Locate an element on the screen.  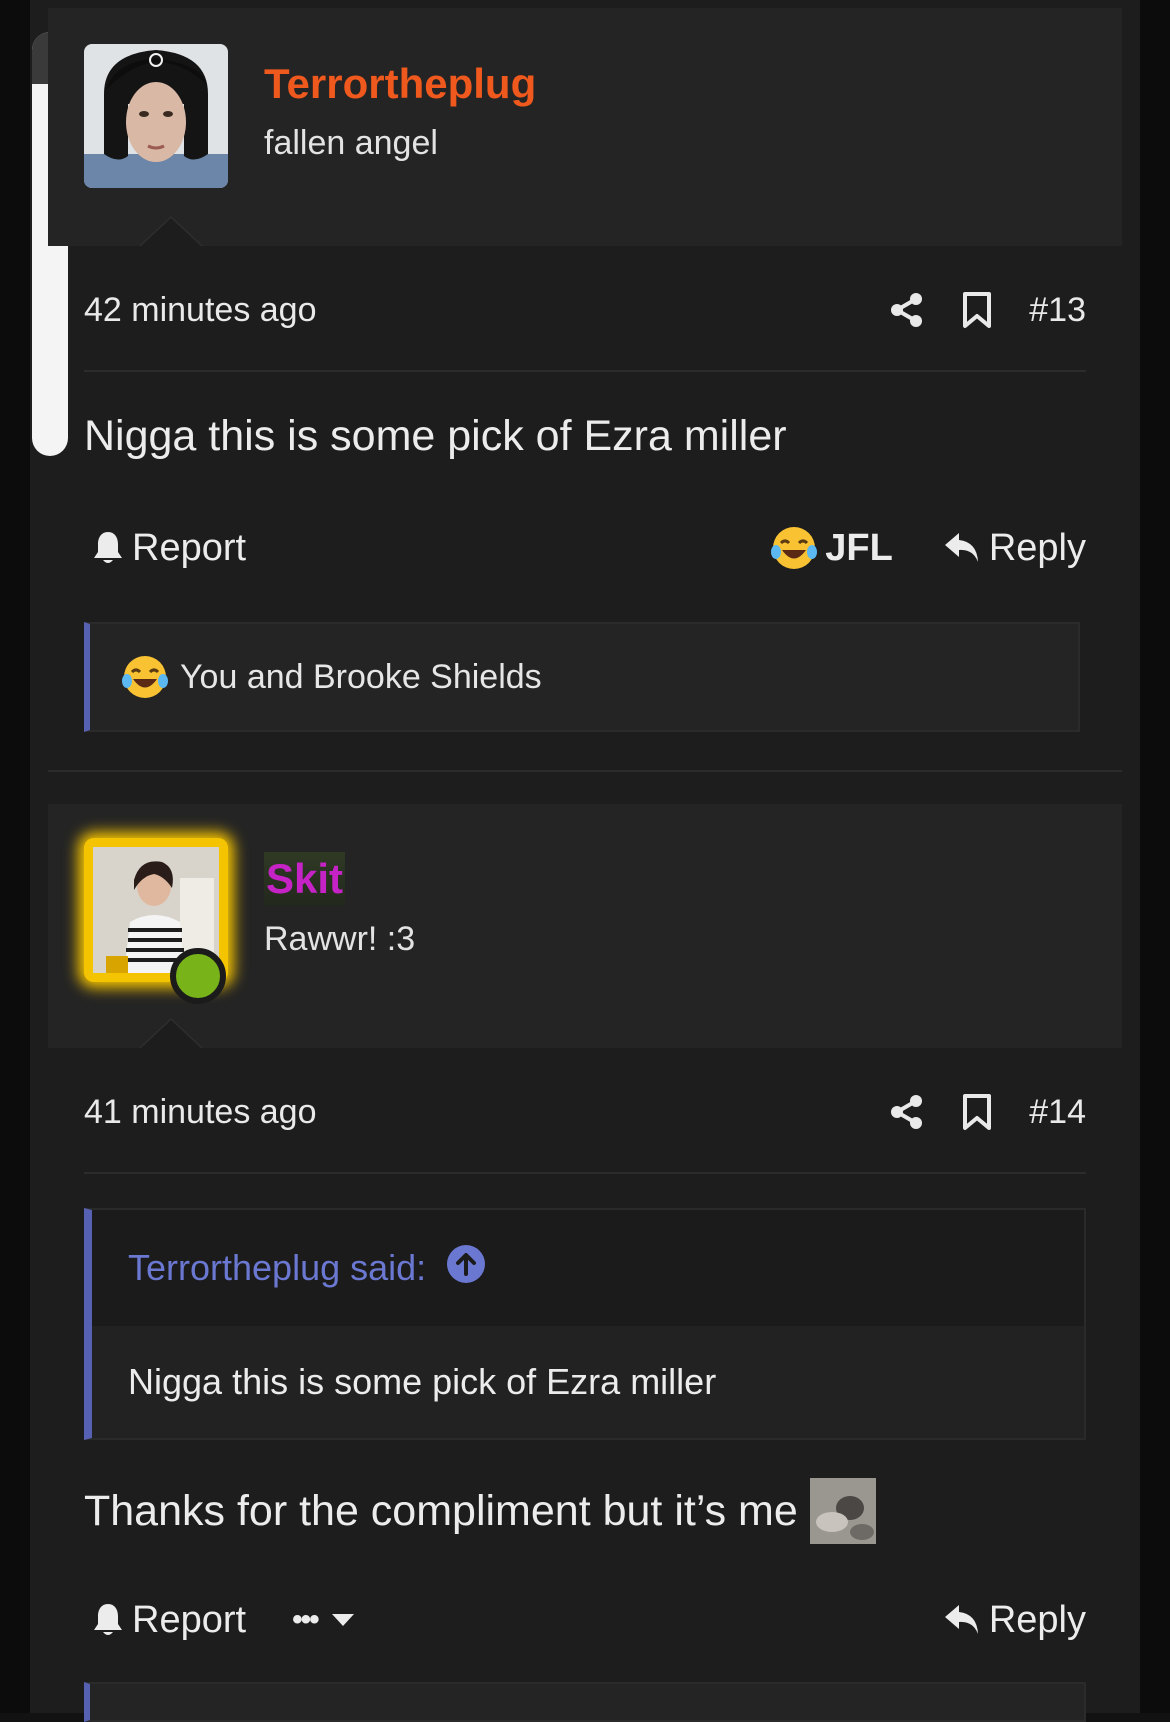
online-status-indicator is located at coordinates (198, 976).